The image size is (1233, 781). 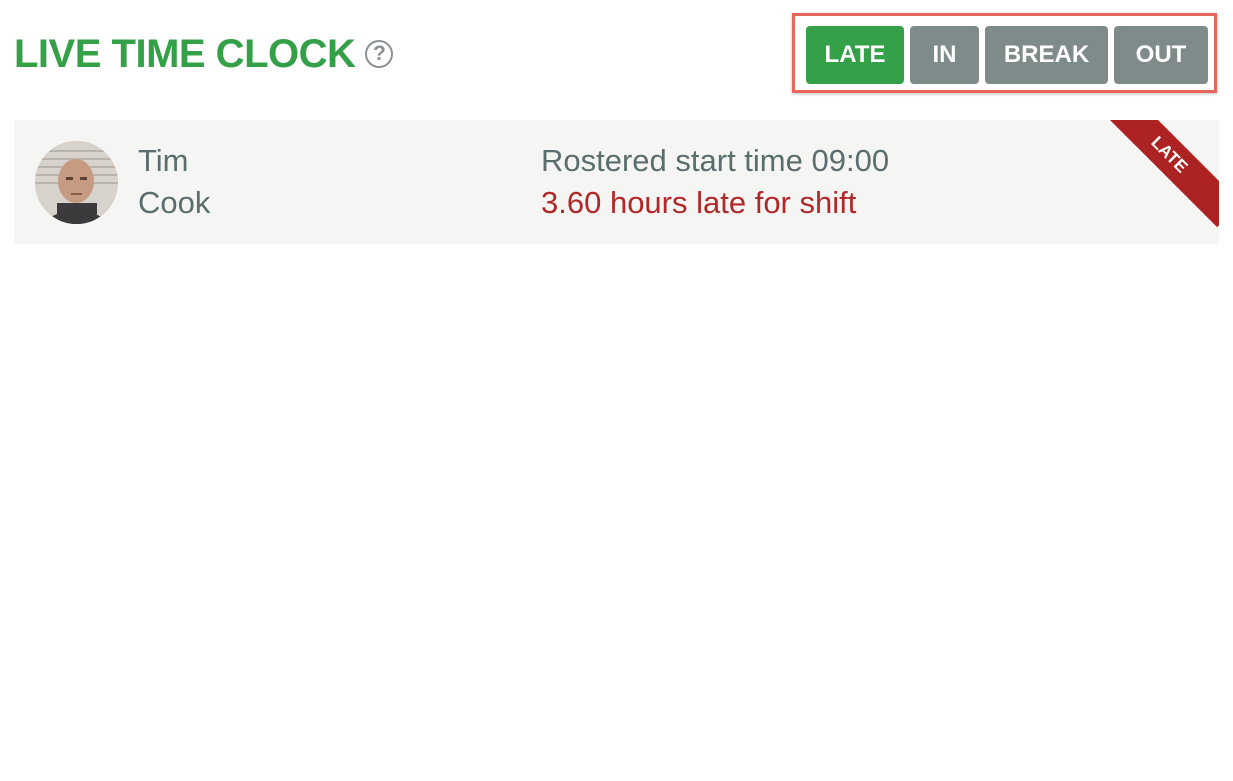 What do you see at coordinates (174, 182) in the screenshot?
I see `employee-name: Tim Cook` at bounding box center [174, 182].